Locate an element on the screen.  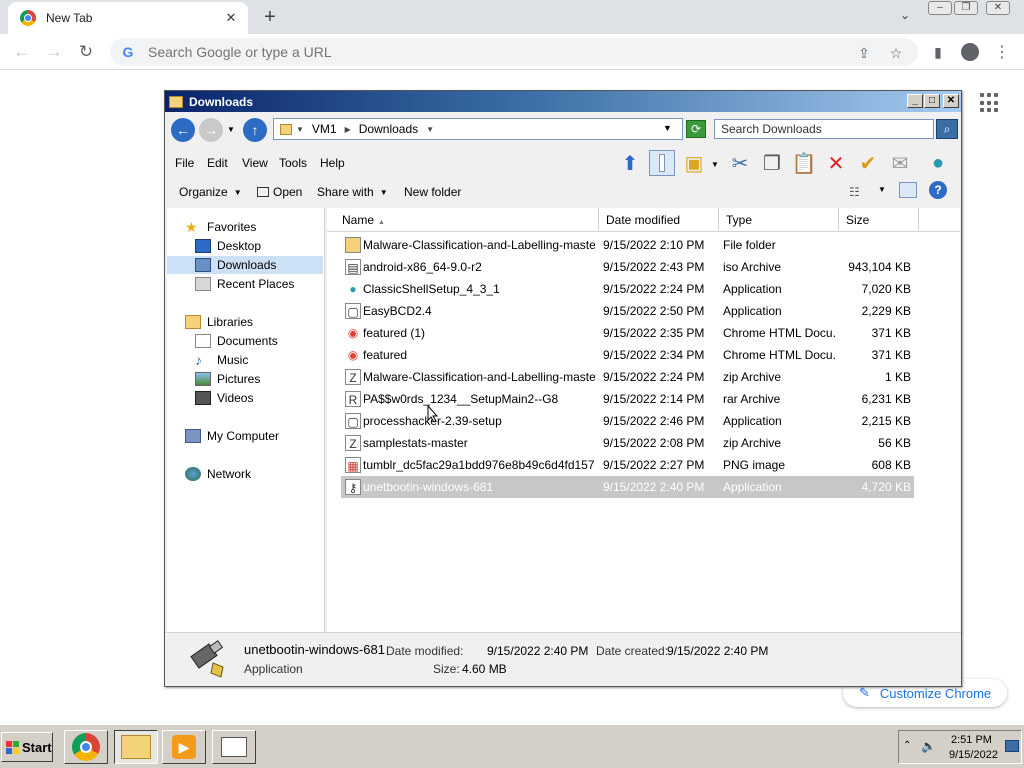
search-downloads-input: Search Downloads is located at coordinates (824, 129).